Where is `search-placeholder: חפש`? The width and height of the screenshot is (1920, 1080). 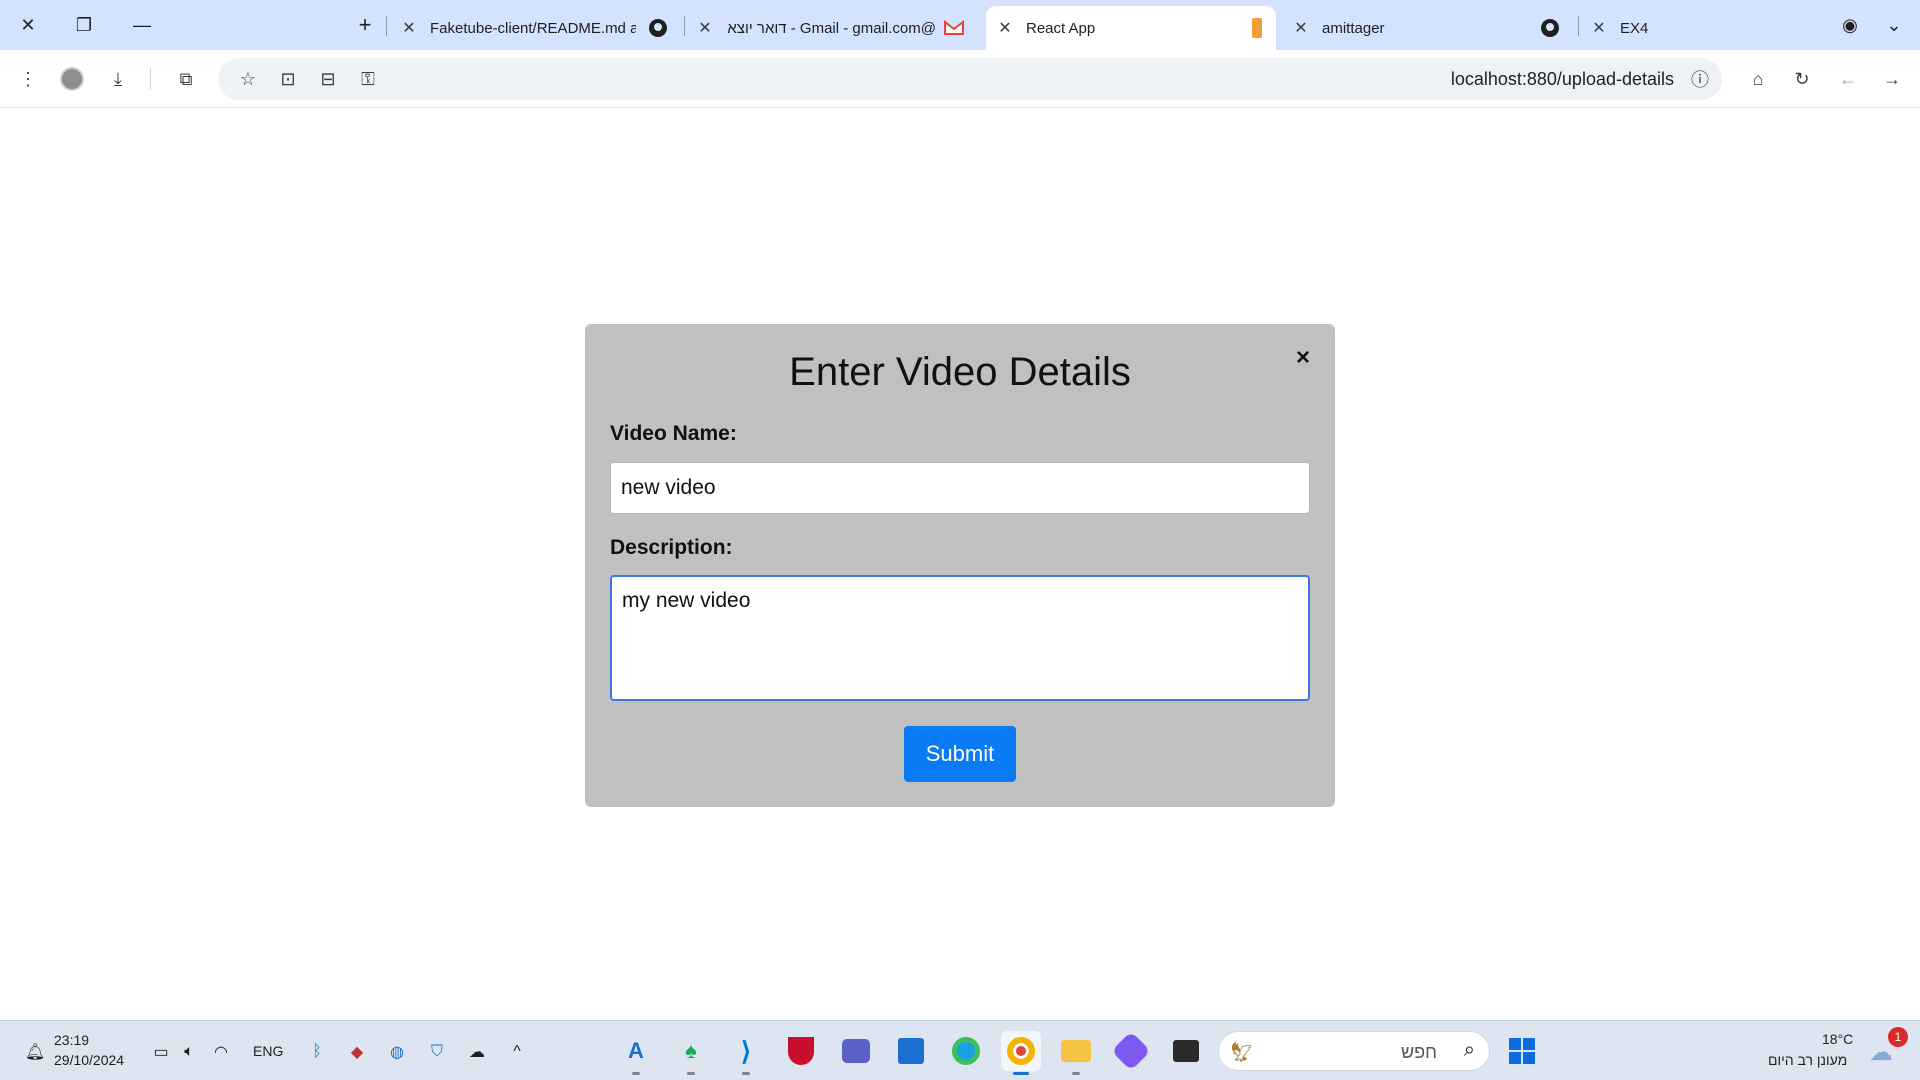 search-placeholder: חפש is located at coordinates (1419, 1052).